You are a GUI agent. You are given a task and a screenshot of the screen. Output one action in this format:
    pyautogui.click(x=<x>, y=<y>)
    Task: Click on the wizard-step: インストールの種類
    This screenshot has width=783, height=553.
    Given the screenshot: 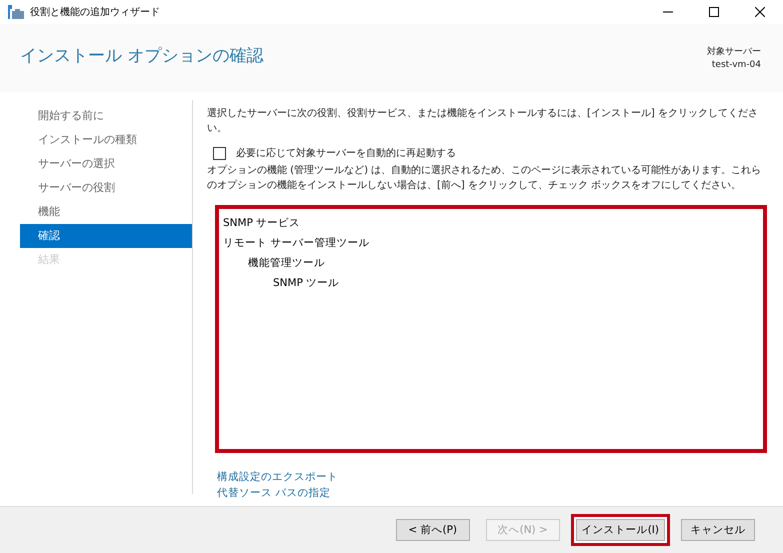 What is the action you would take?
    pyautogui.click(x=106, y=140)
    